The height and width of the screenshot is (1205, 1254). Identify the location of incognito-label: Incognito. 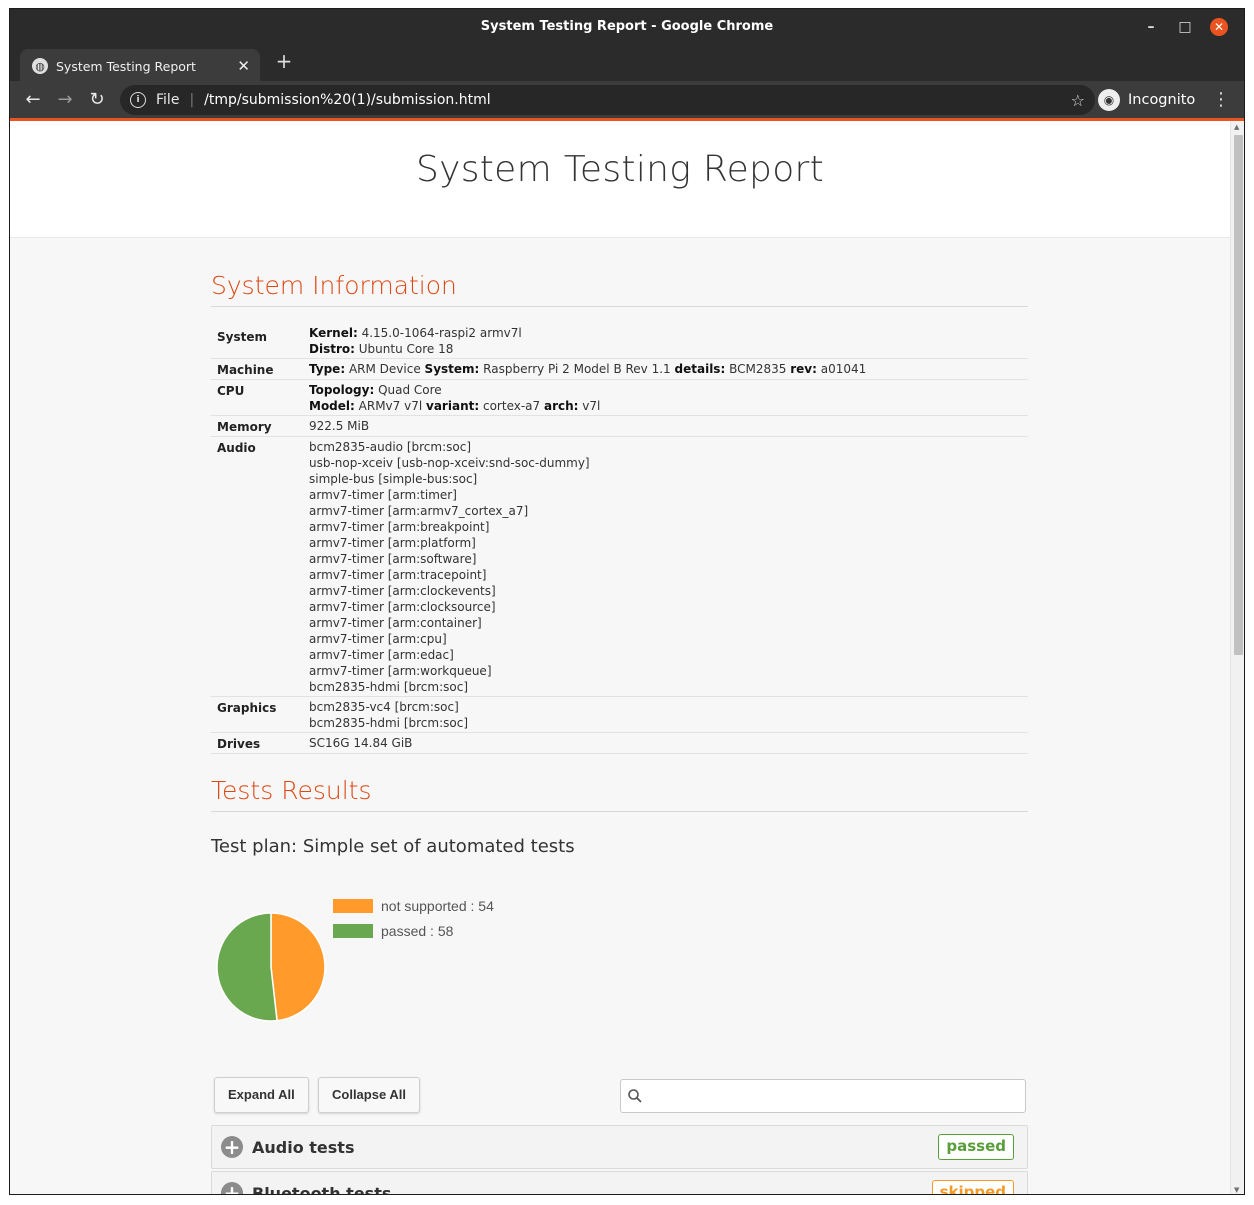
(1162, 100).